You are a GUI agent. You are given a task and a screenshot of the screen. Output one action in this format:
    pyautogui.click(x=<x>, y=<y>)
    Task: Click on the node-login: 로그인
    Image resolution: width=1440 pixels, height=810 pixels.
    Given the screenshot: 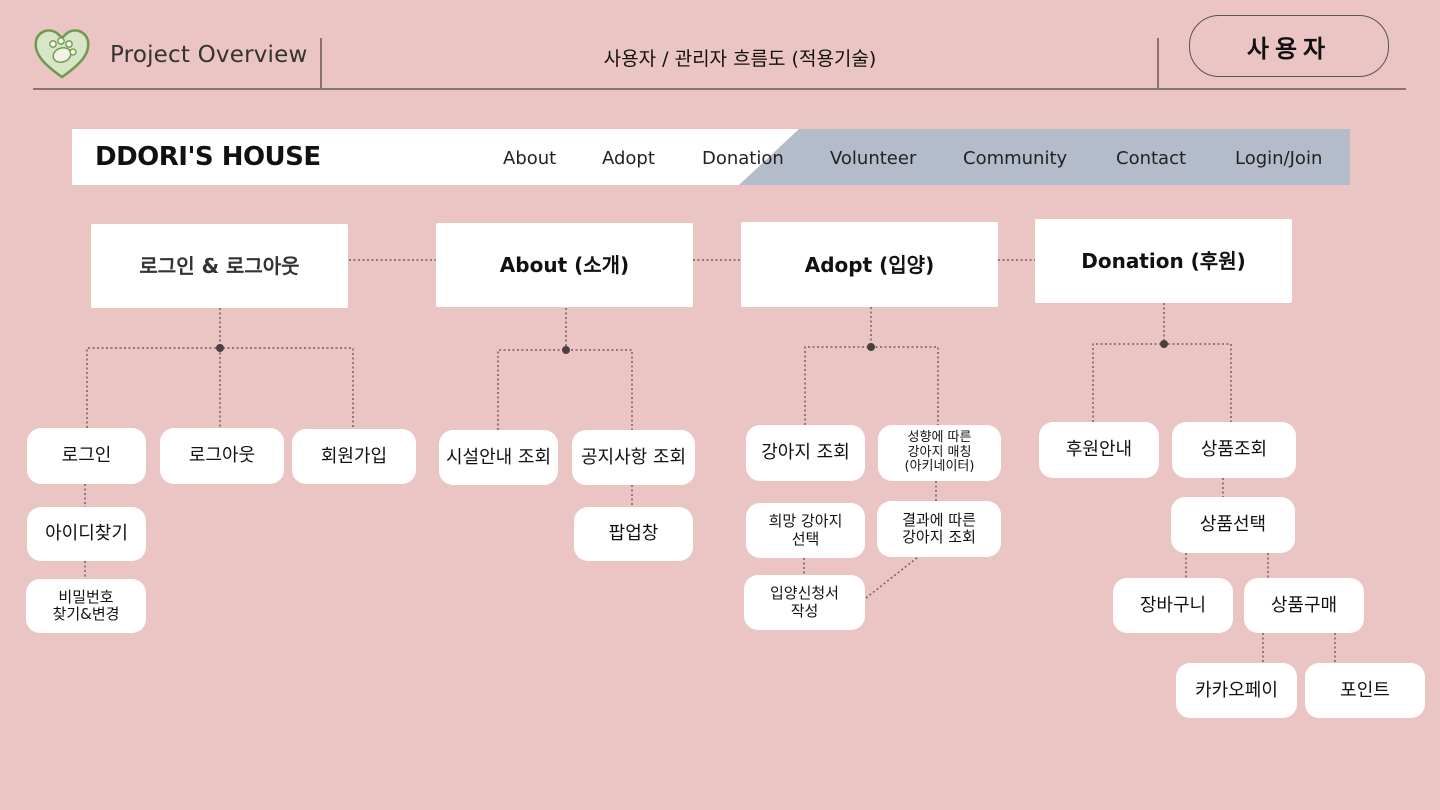 What is the action you would take?
    pyautogui.click(x=86, y=456)
    